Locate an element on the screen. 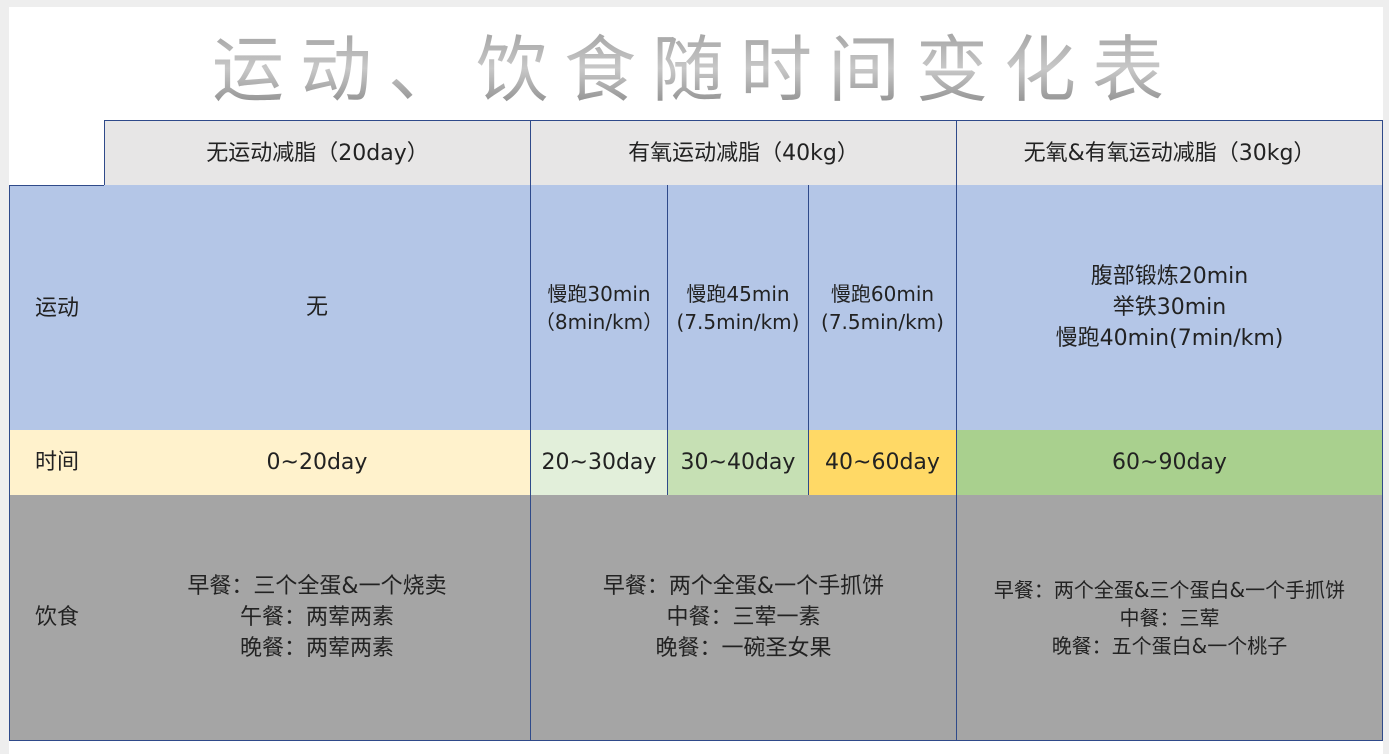 This screenshot has height=754, width=1389. diet-line: 中餐：三荤一素 is located at coordinates (743, 617).